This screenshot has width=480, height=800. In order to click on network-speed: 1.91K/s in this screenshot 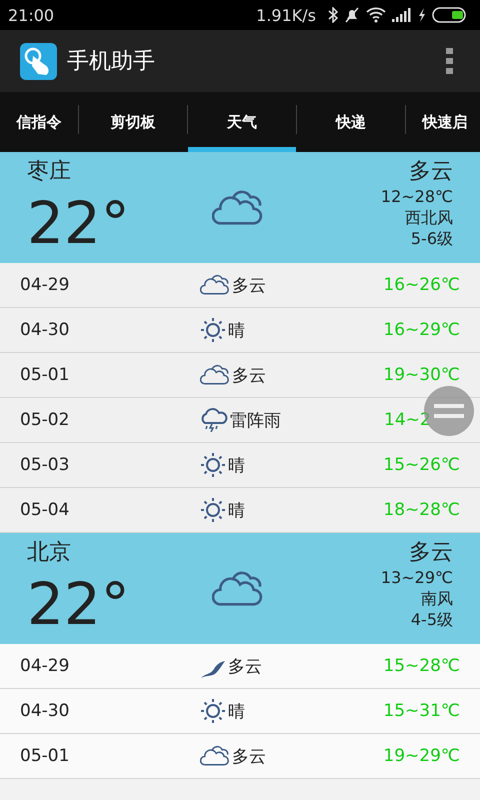, I will do `click(286, 15)`.